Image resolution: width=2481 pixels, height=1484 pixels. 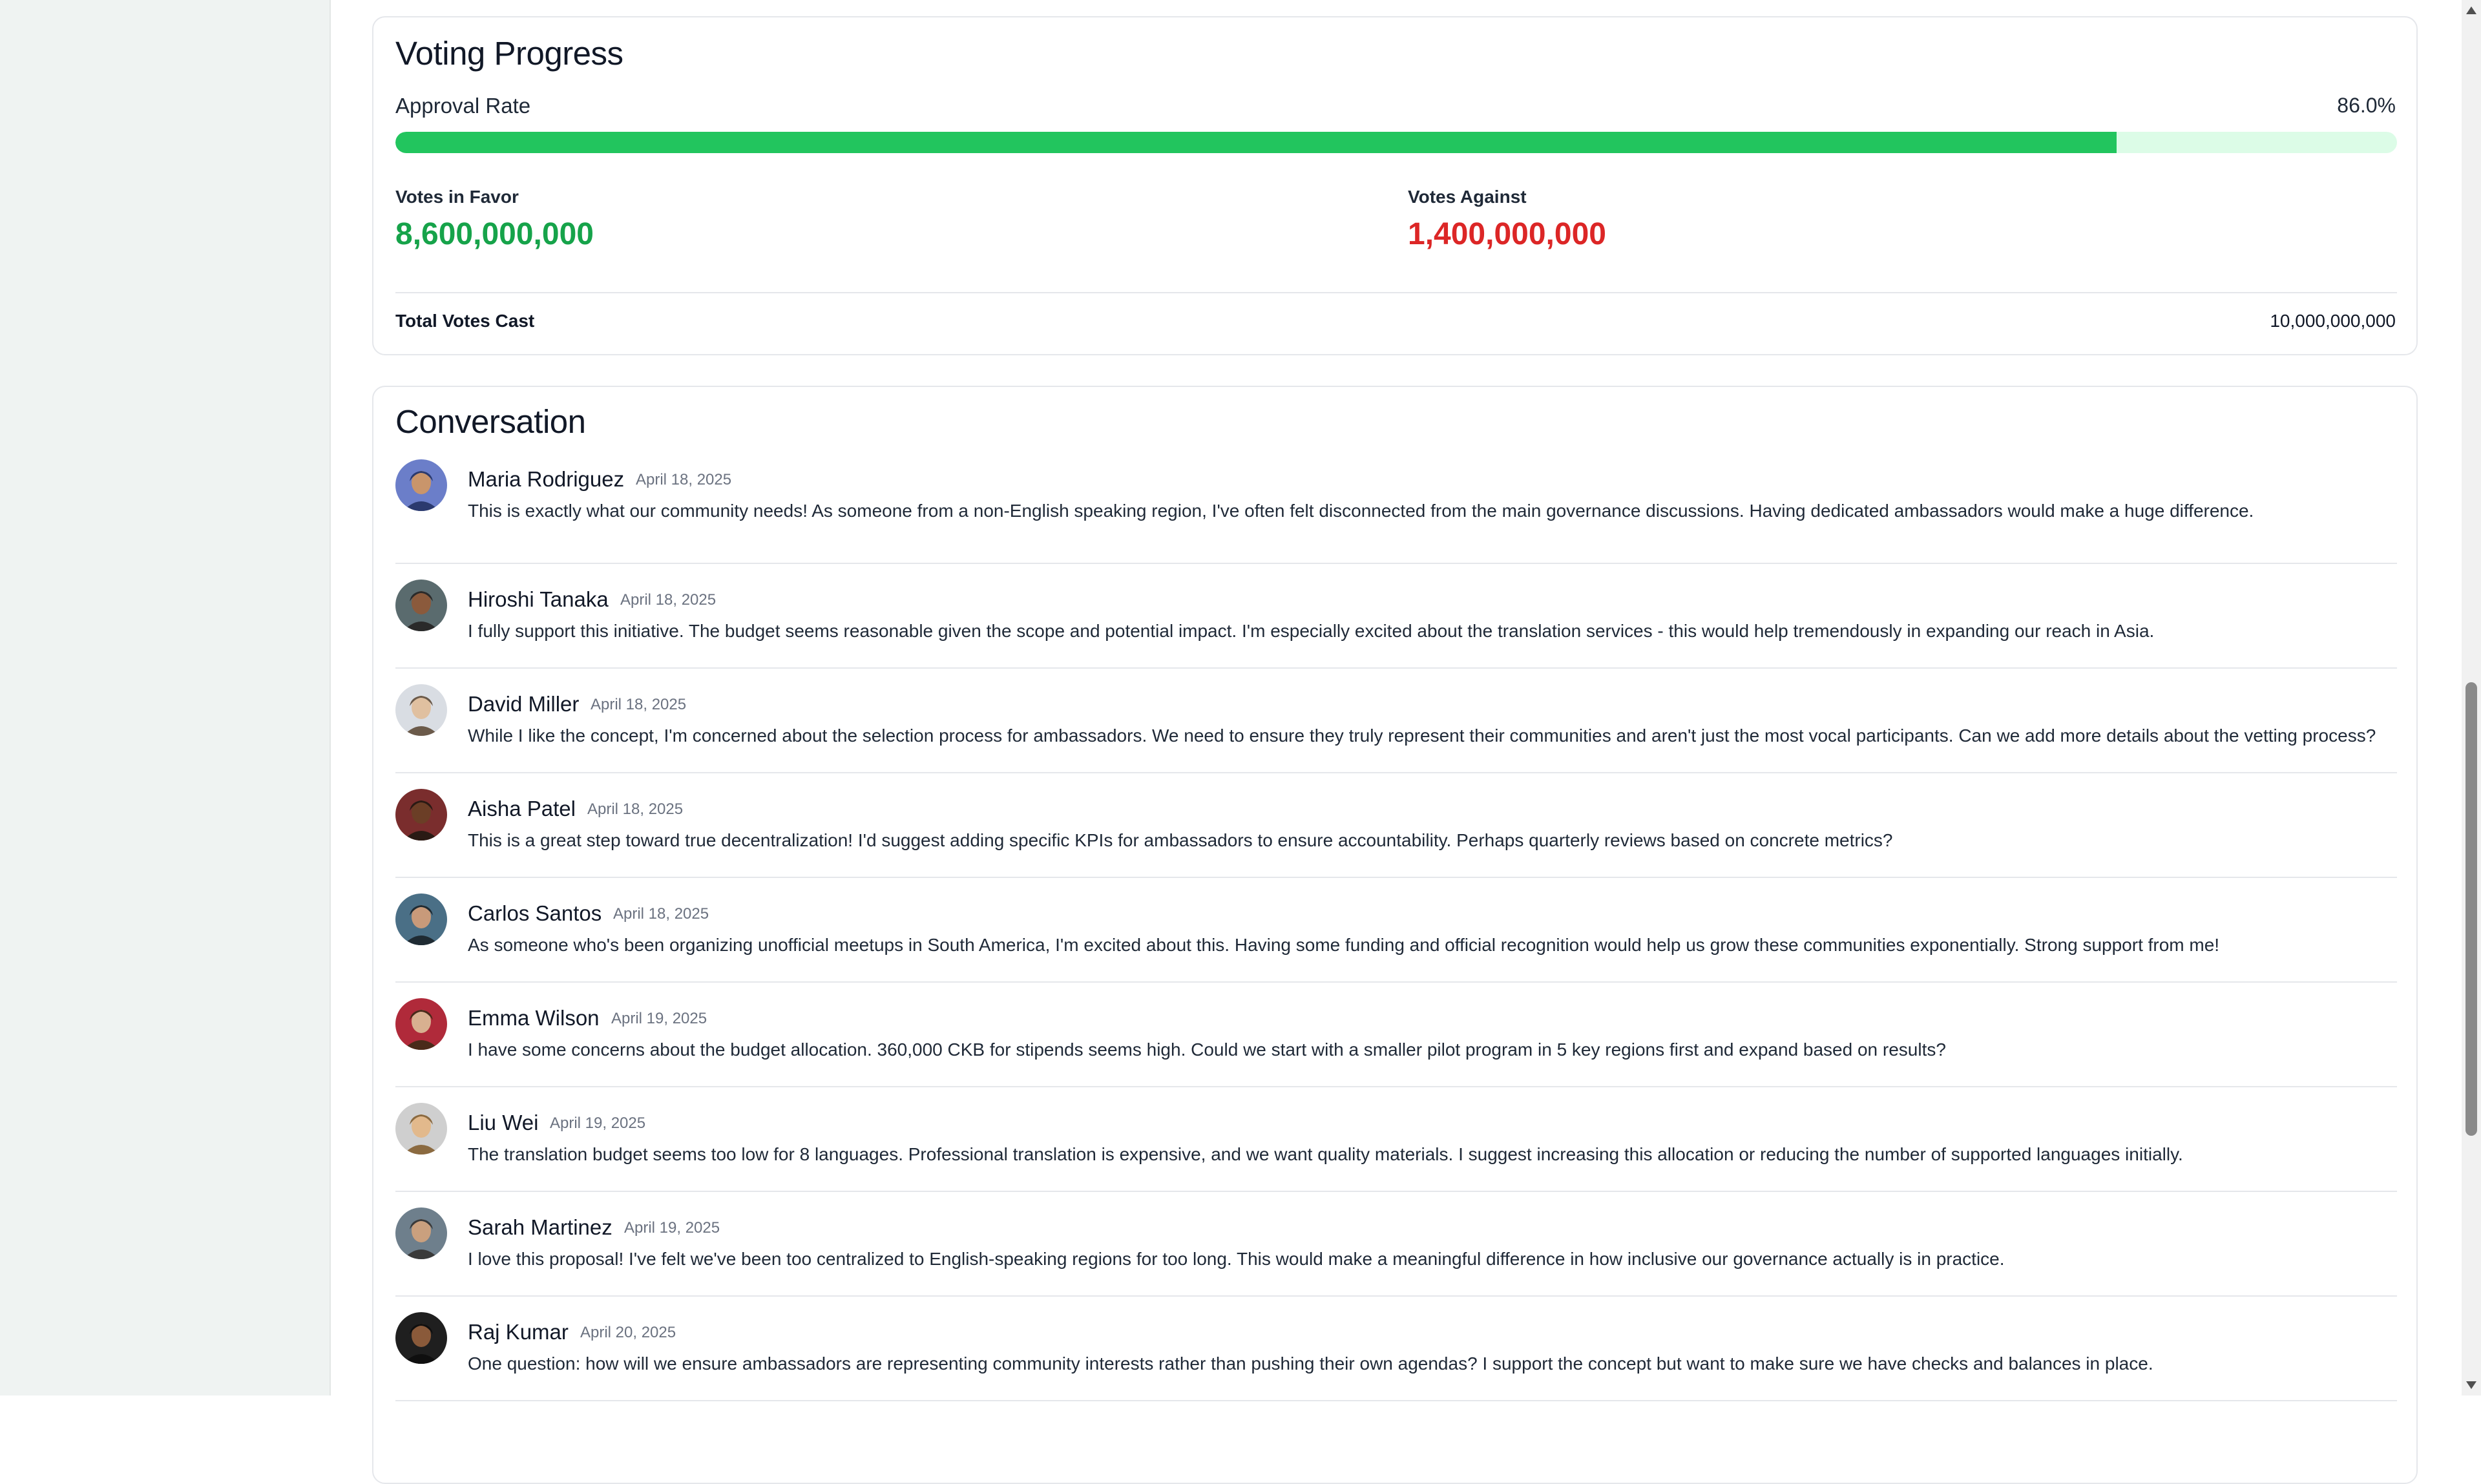 I want to click on vertical-scrollbar, so click(x=2471, y=697).